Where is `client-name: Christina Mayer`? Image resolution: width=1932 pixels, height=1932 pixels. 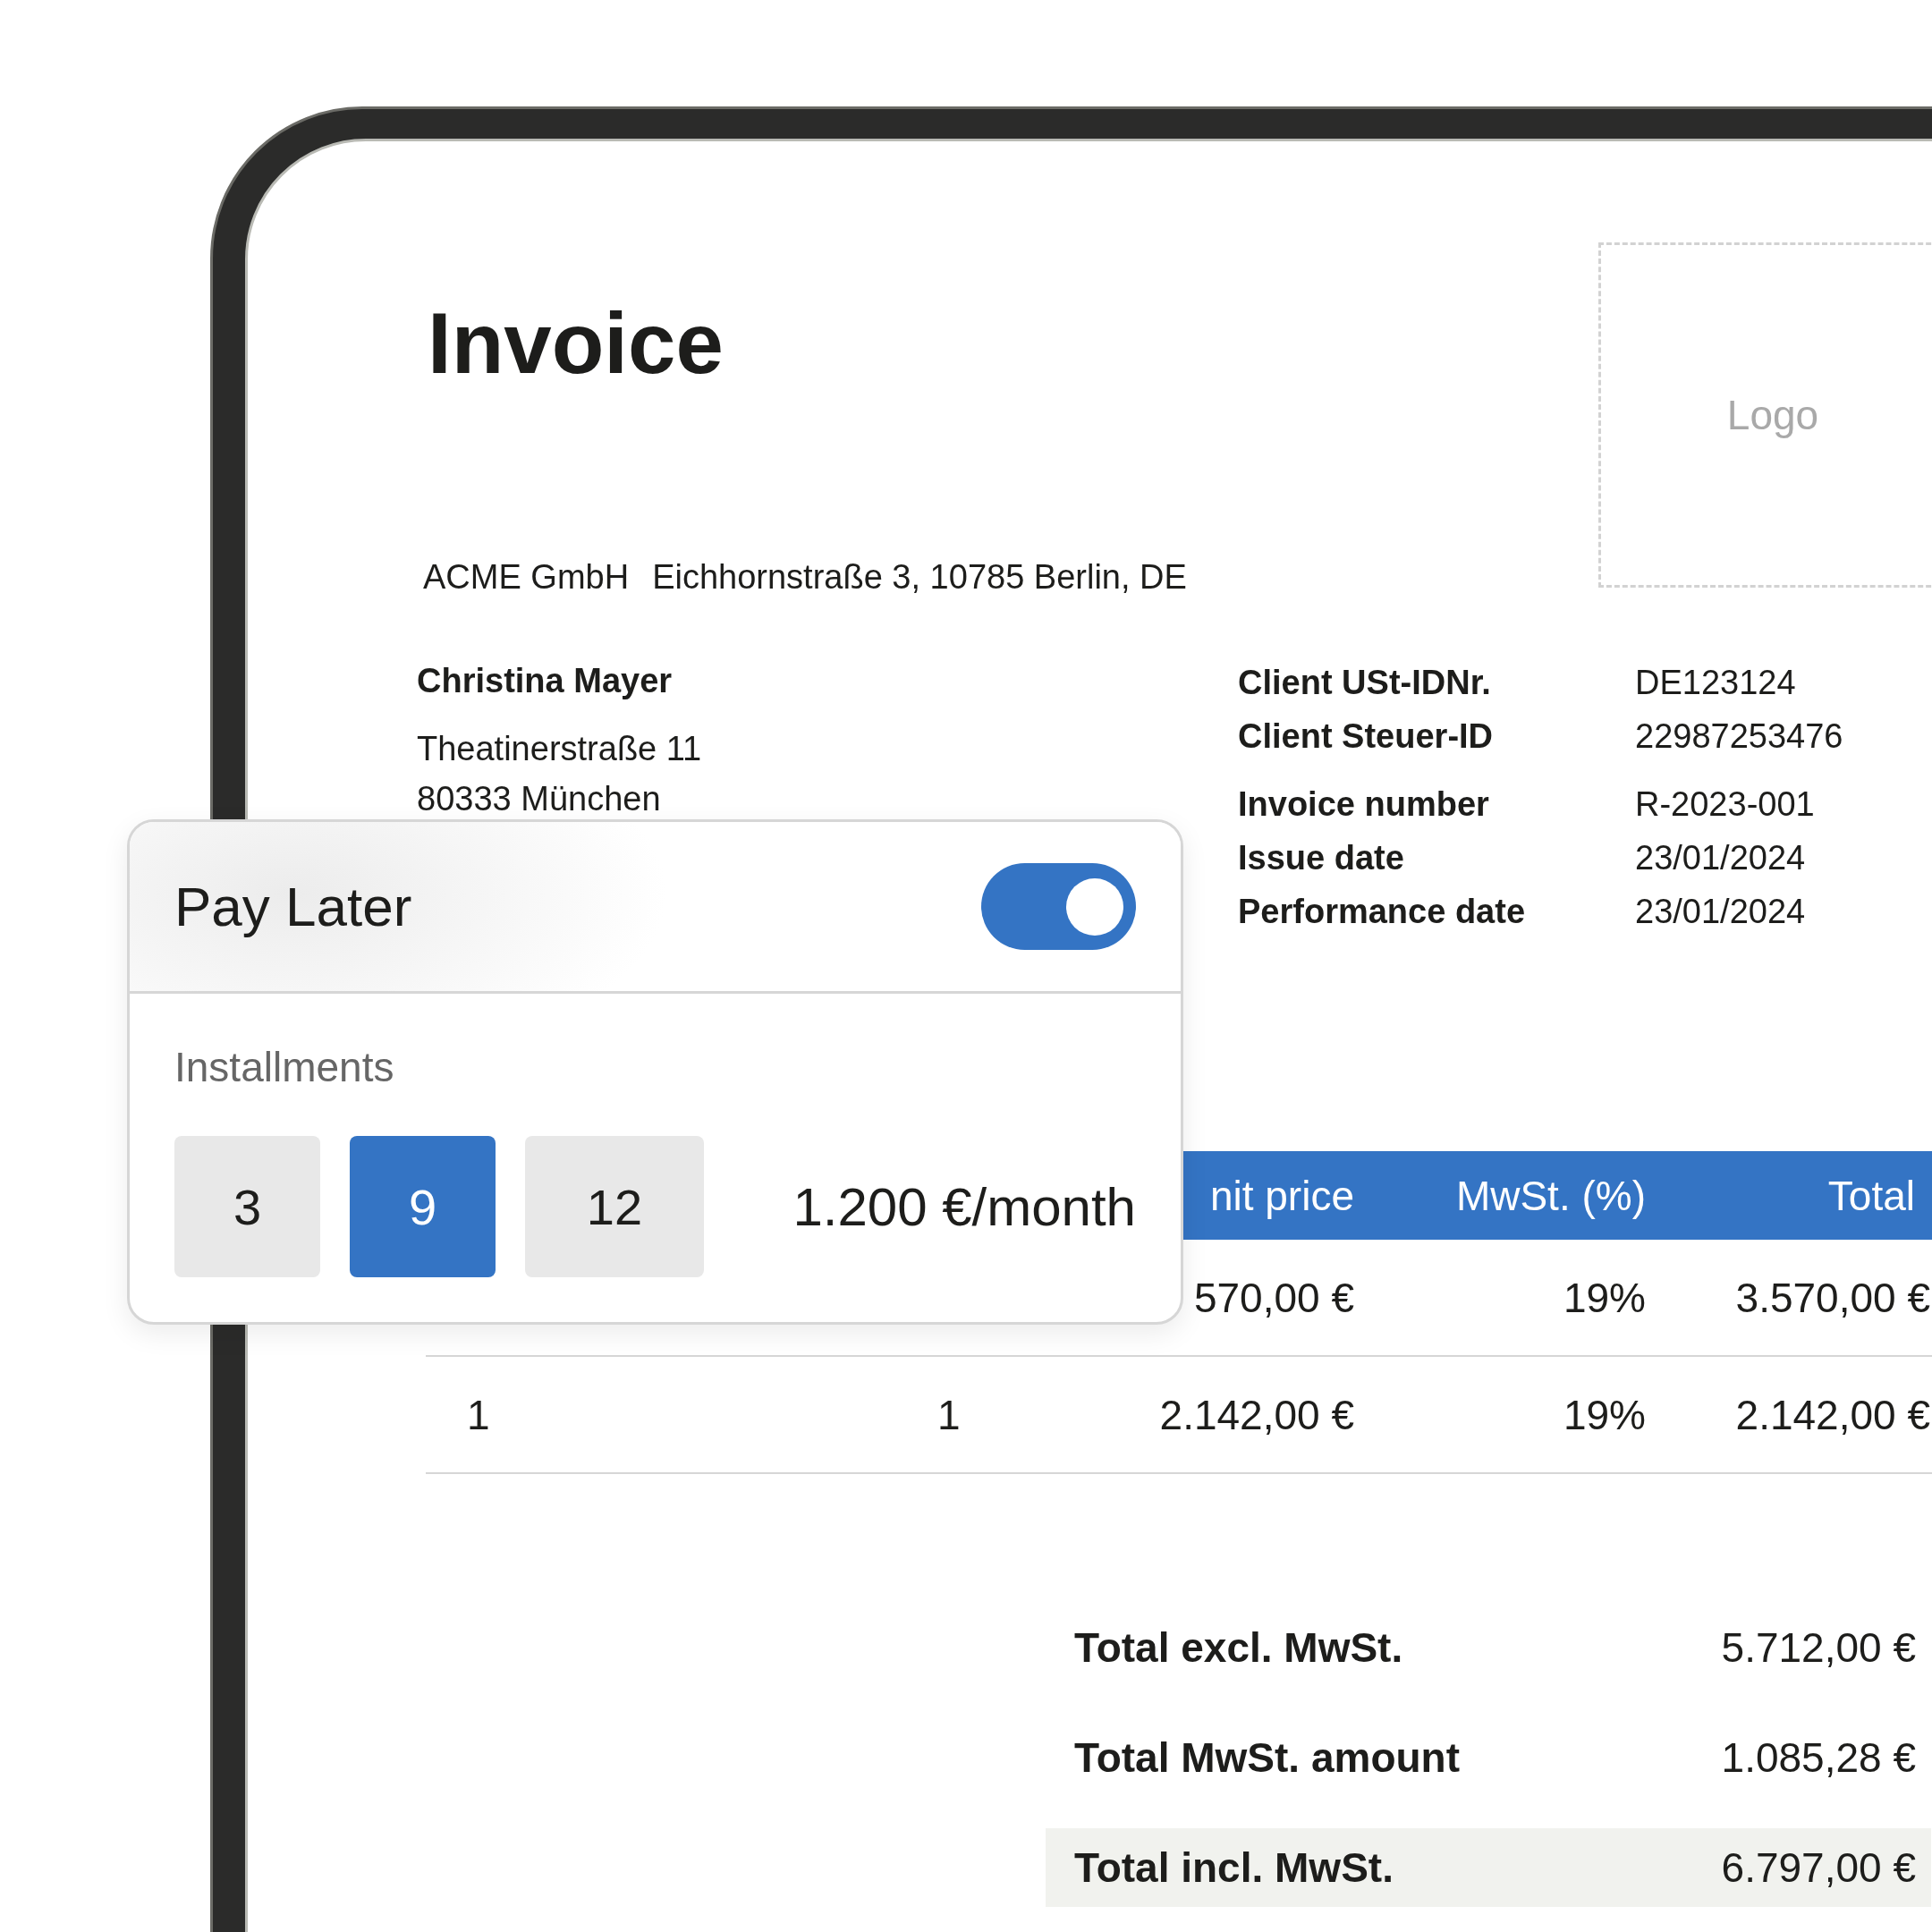 client-name: Christina Mayer is located at coordinates (545, 681).